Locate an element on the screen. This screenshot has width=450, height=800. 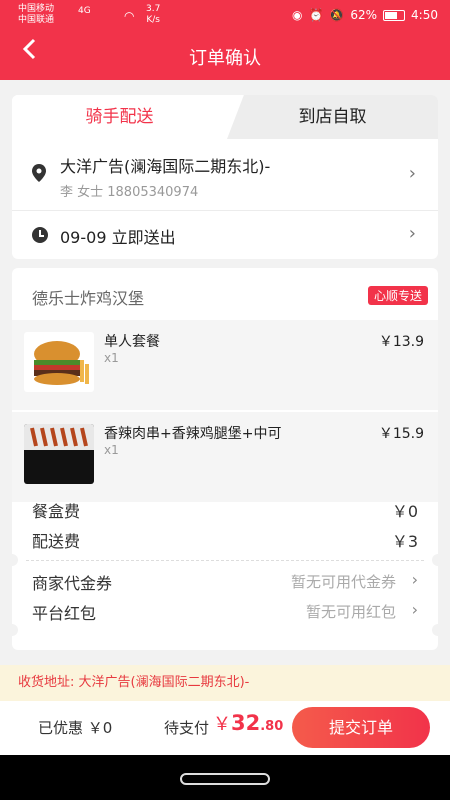
speed-value: 3.7 is located at coordinates (153, 9).